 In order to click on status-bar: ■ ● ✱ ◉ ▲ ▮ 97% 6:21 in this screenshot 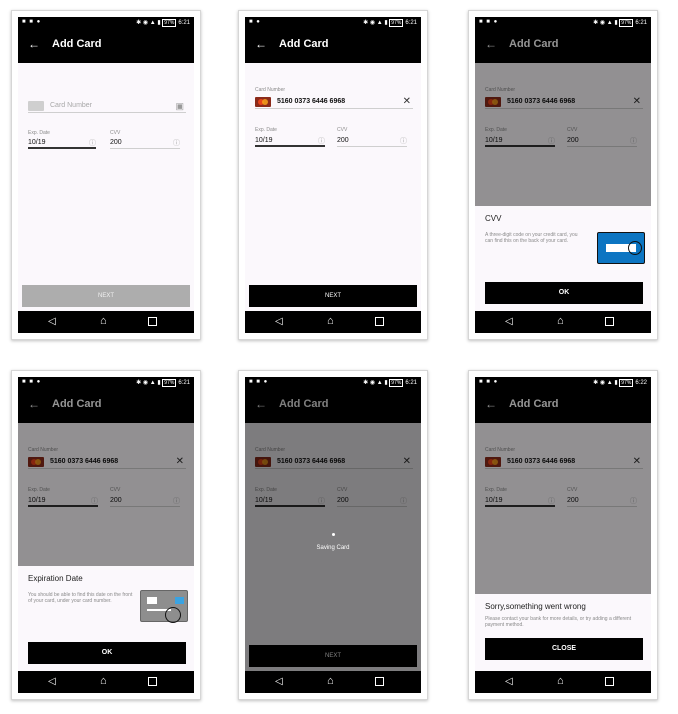, I will do `click(333, 22)`.